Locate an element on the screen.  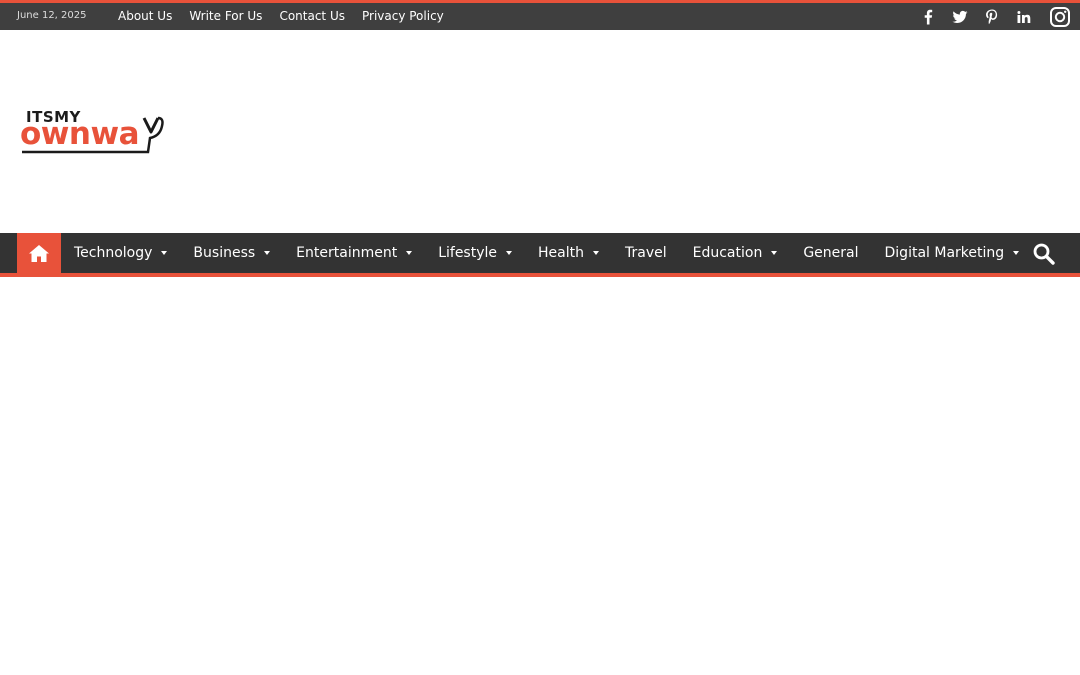
search-button is located at coordinates (1044, 254).